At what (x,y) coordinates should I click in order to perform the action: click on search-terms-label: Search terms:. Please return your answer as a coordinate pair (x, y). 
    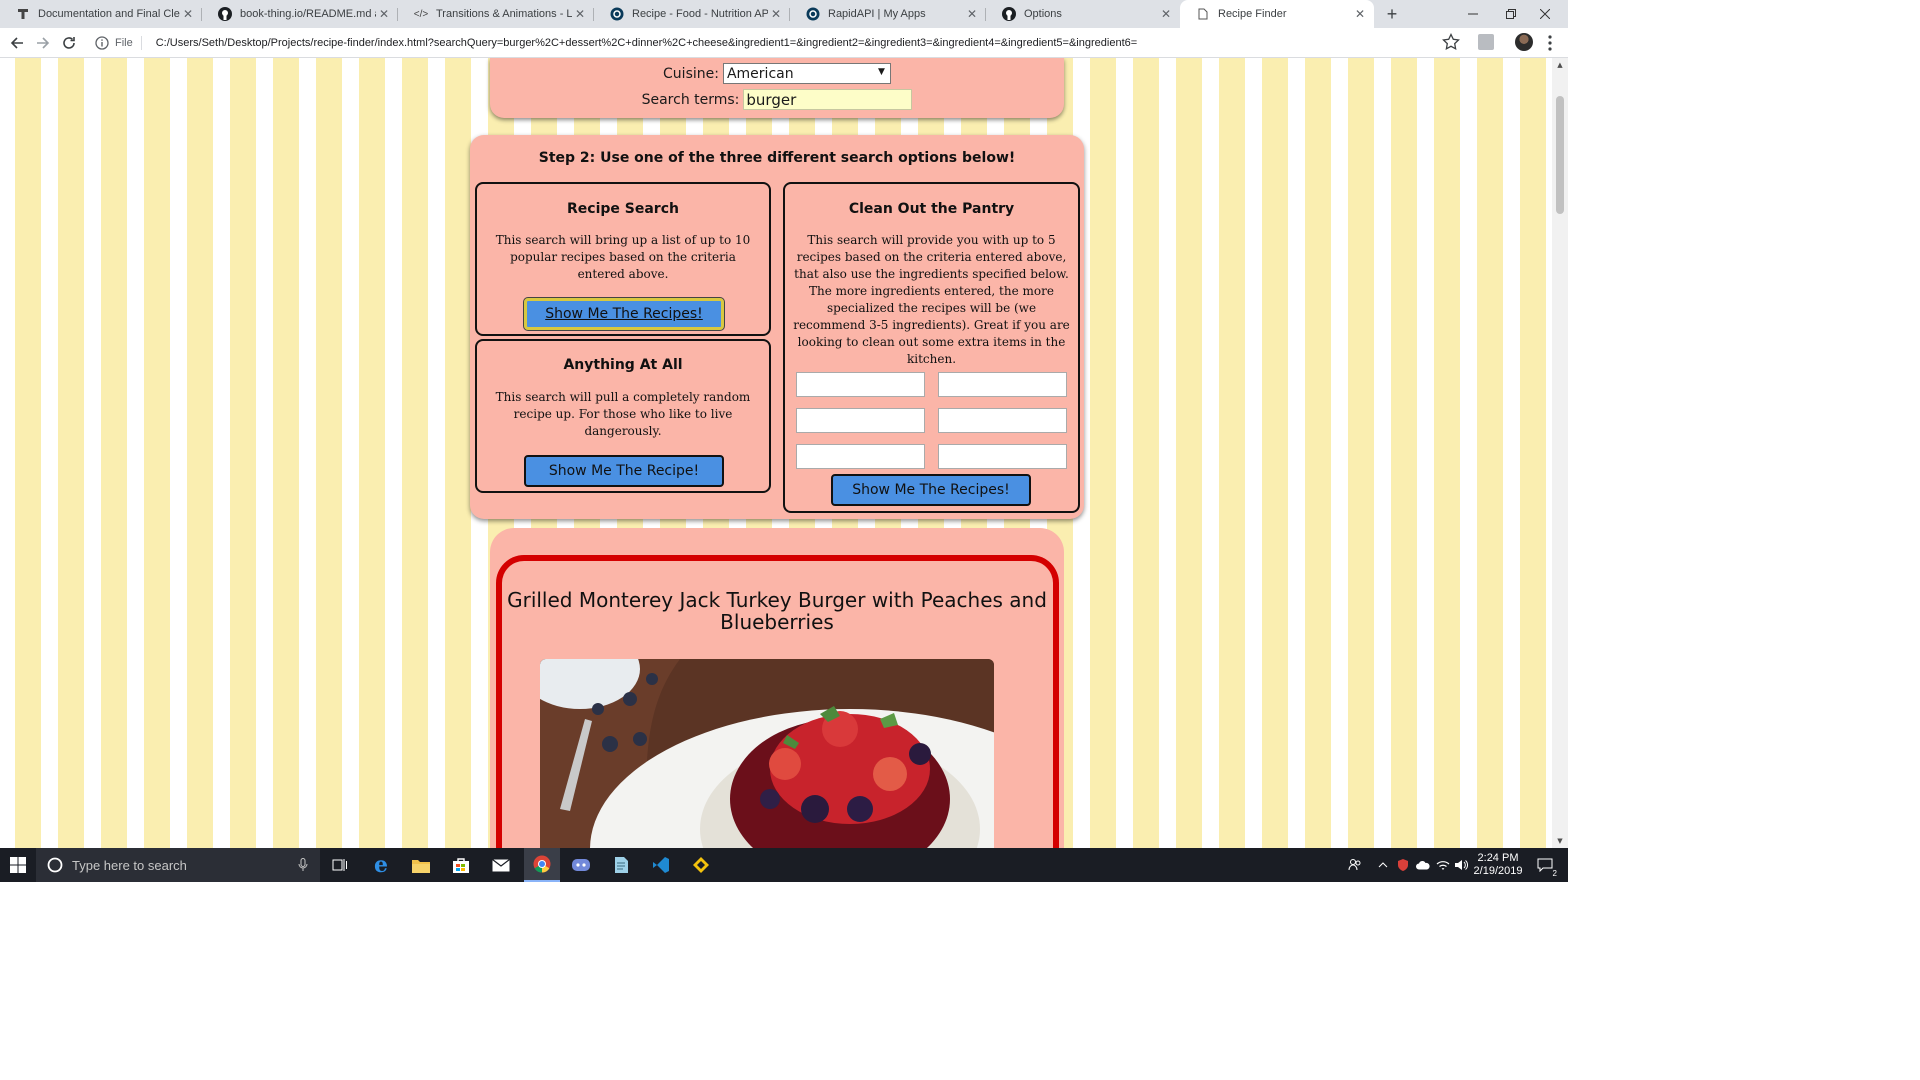
    Looking at the image, I should click on (690, 99).